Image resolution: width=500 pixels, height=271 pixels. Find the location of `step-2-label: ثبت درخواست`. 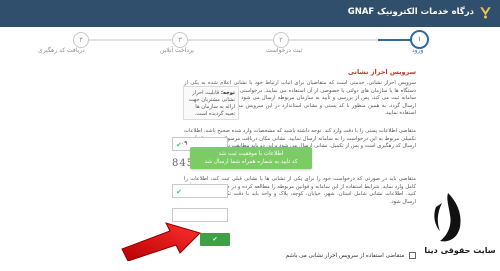

step-2-label: ثبت درخواست is located at coordinates (284, 50).